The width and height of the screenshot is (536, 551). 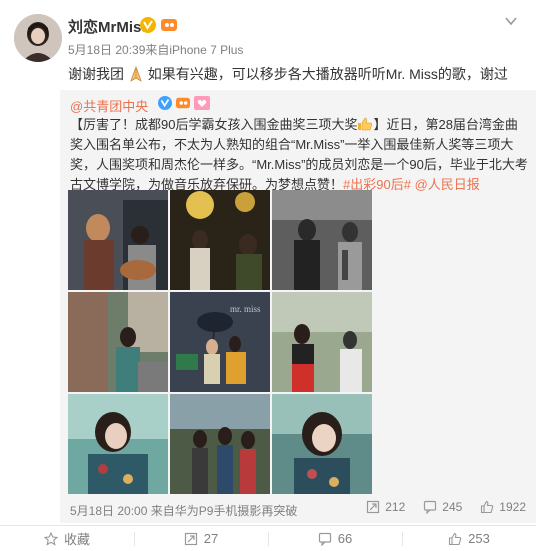 I want to click on quoted-like-button: 1922, so click(x=503, y=507).